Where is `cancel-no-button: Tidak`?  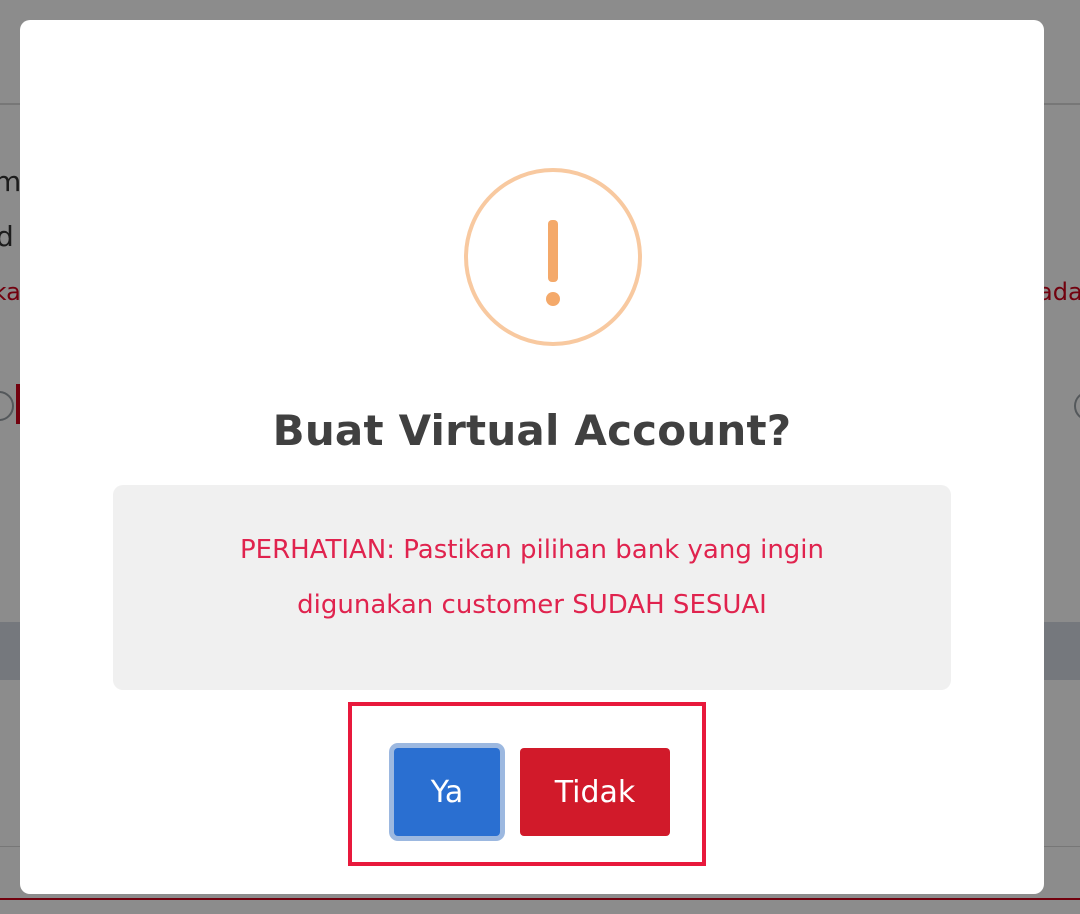 cancel-no-button: Tidak is located at coordinates (595, 792).